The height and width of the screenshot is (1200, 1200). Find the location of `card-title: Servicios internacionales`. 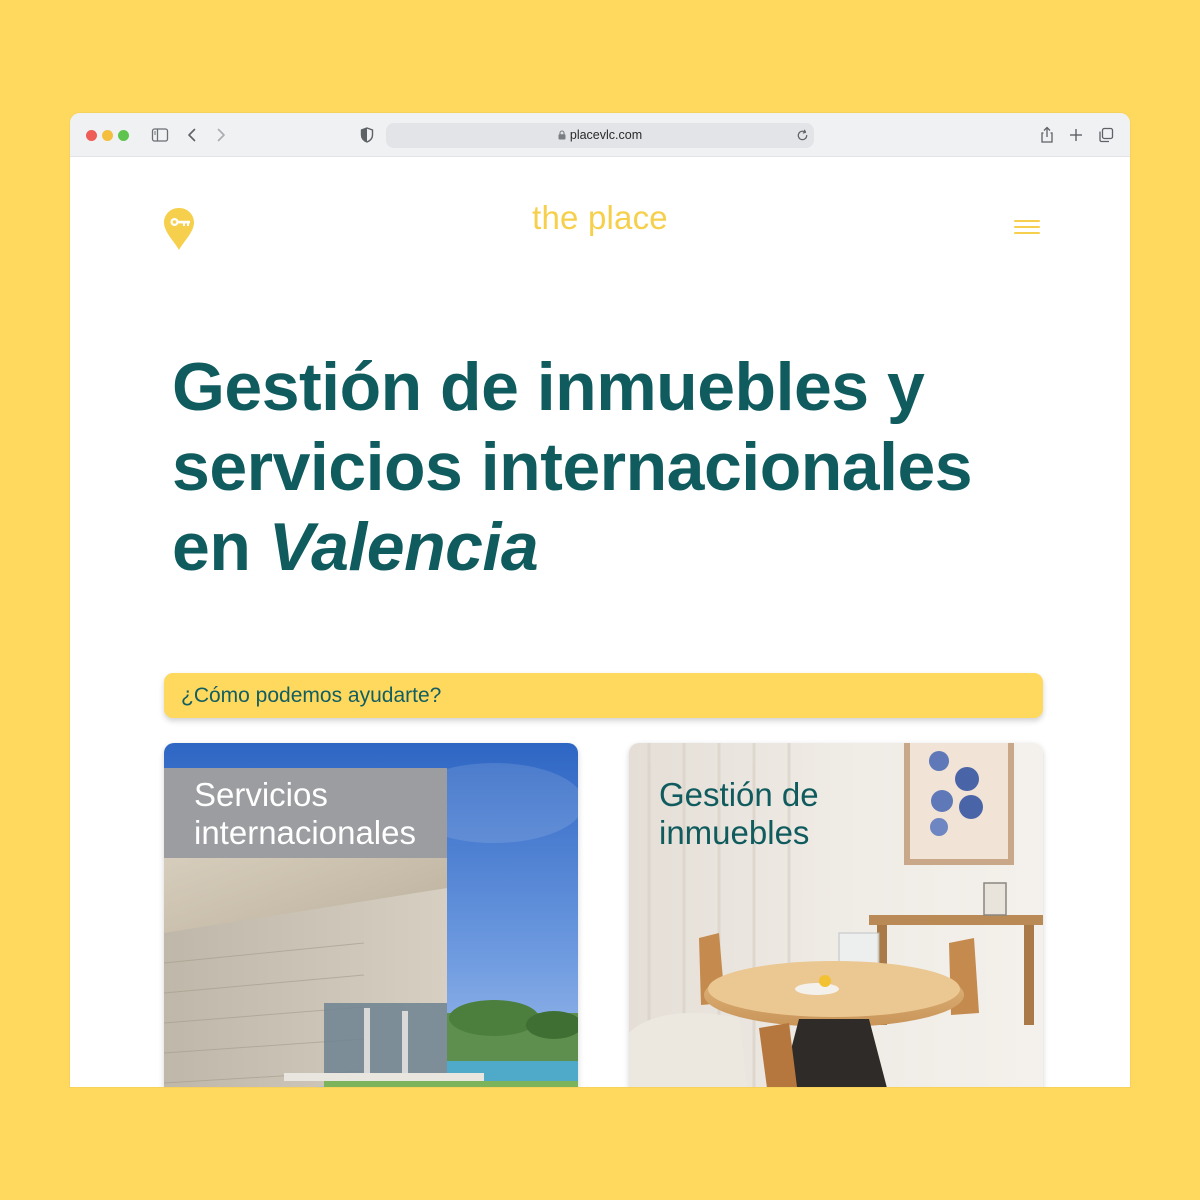

card-title: Servicios internacionales is located at coordinates (305, 813).